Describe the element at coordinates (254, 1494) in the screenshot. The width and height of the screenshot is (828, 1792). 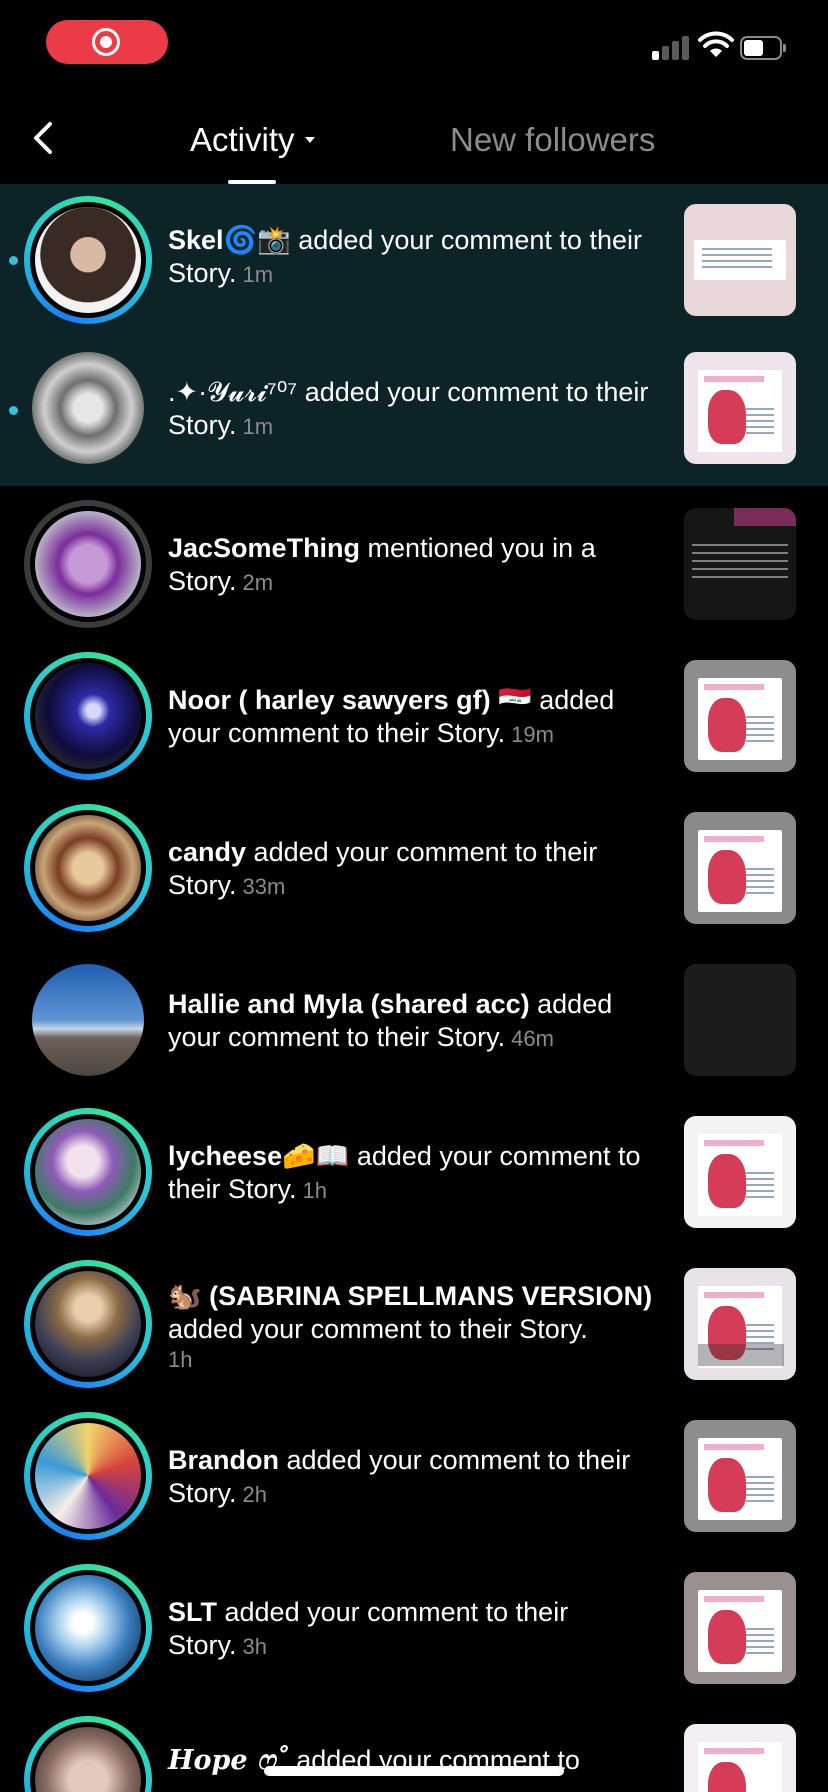
I see `timestamp: 2h` at that location.